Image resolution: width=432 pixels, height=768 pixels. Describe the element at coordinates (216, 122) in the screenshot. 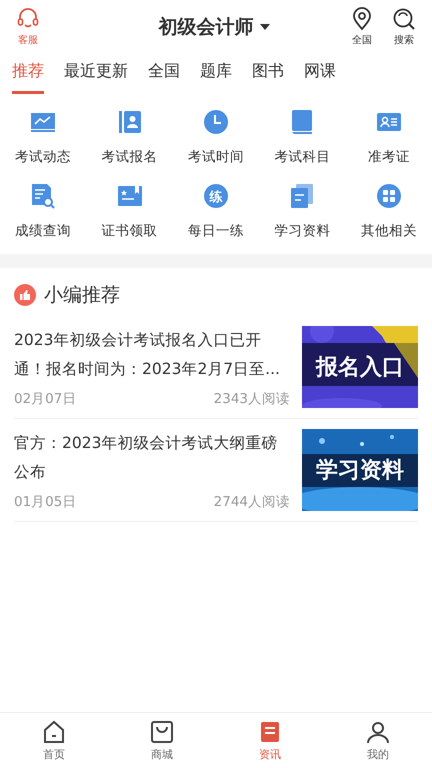

I see `clock-icon` at that location.